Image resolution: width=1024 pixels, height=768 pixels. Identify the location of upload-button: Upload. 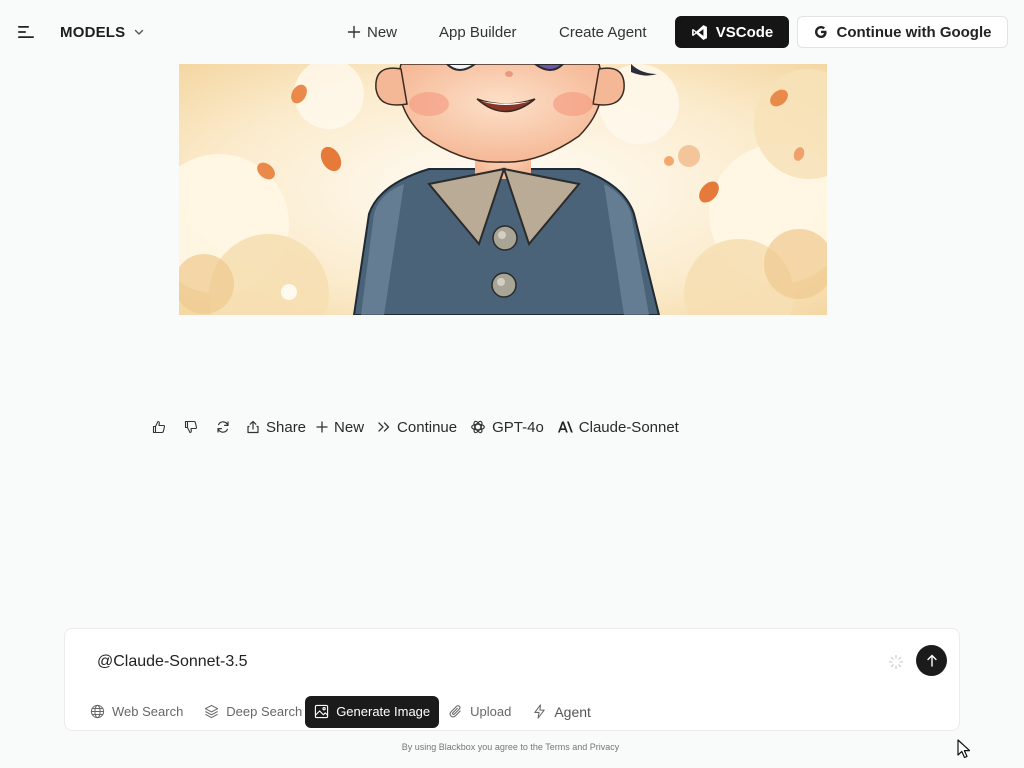
(479, 712).